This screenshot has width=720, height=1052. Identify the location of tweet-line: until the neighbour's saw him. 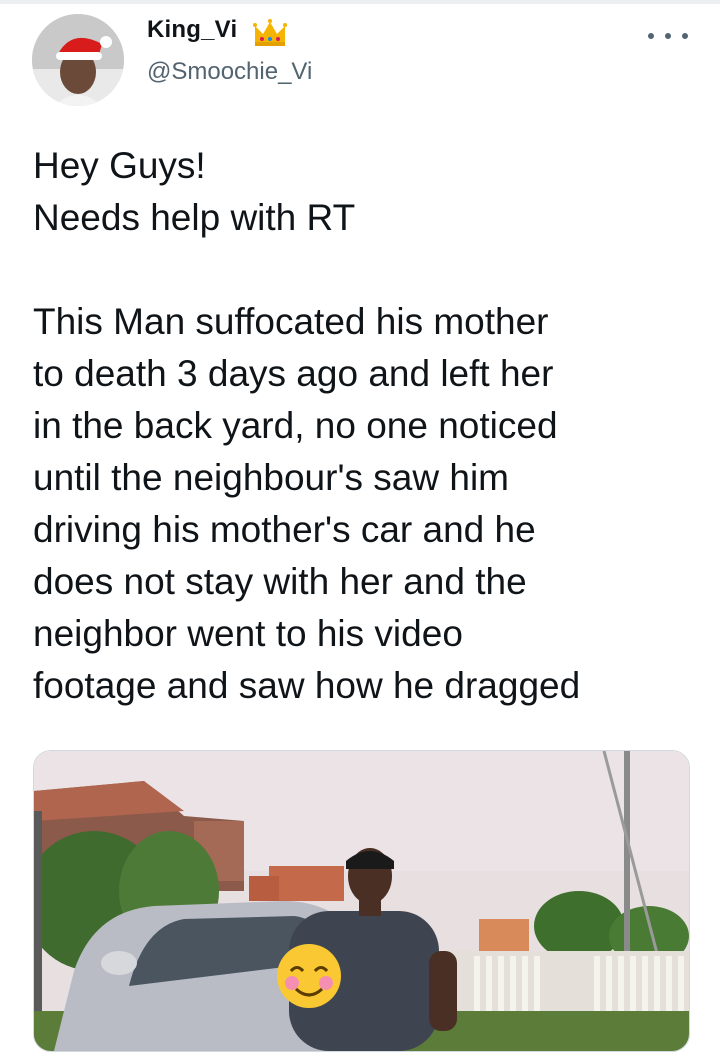
(271, 477).